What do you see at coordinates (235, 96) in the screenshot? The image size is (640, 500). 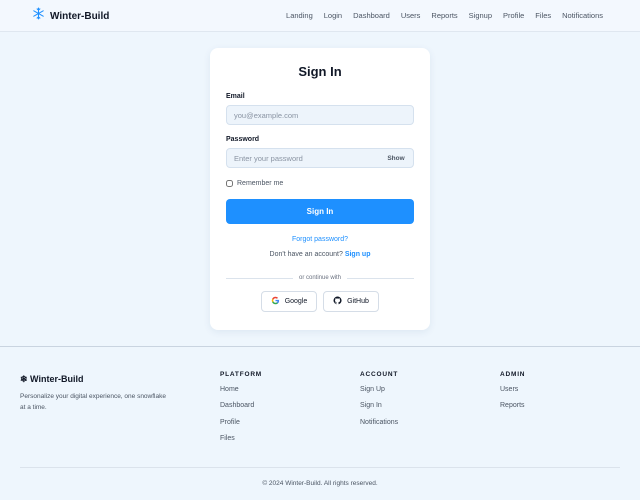 I see `email-label: Email` at bounding box center [235, 96].